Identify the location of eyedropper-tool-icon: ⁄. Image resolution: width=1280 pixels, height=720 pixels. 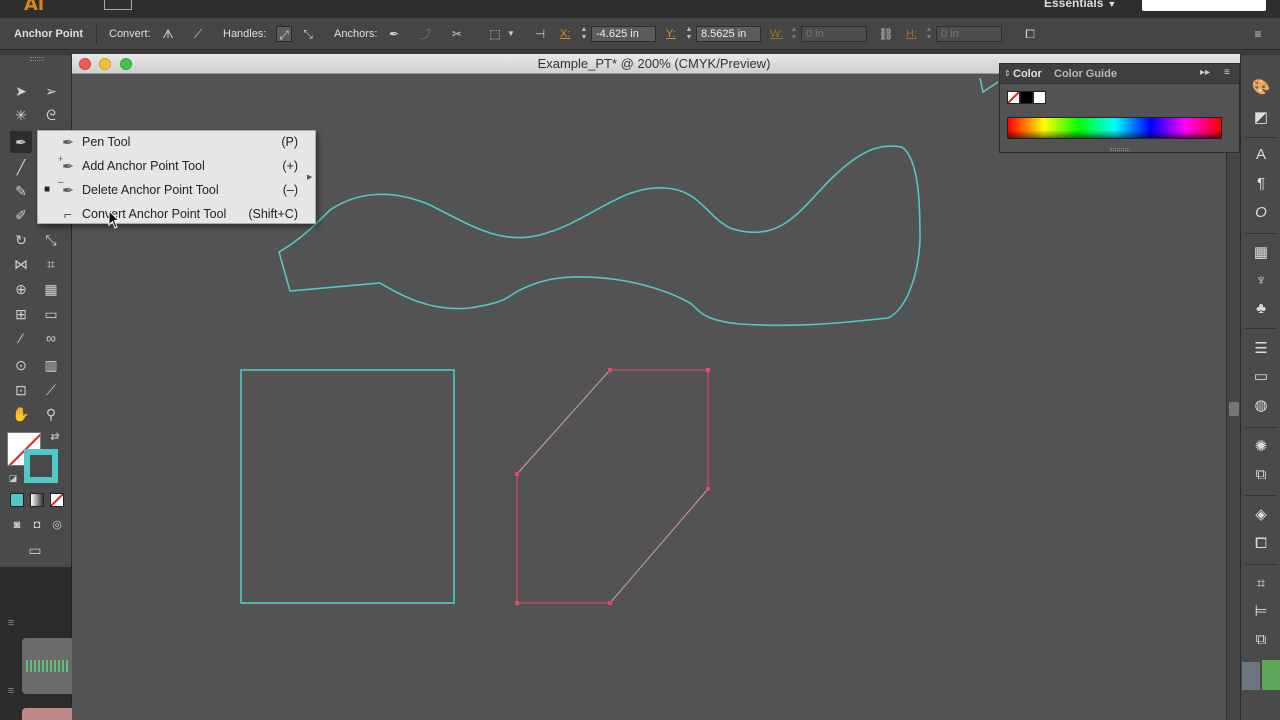
(21, 338).